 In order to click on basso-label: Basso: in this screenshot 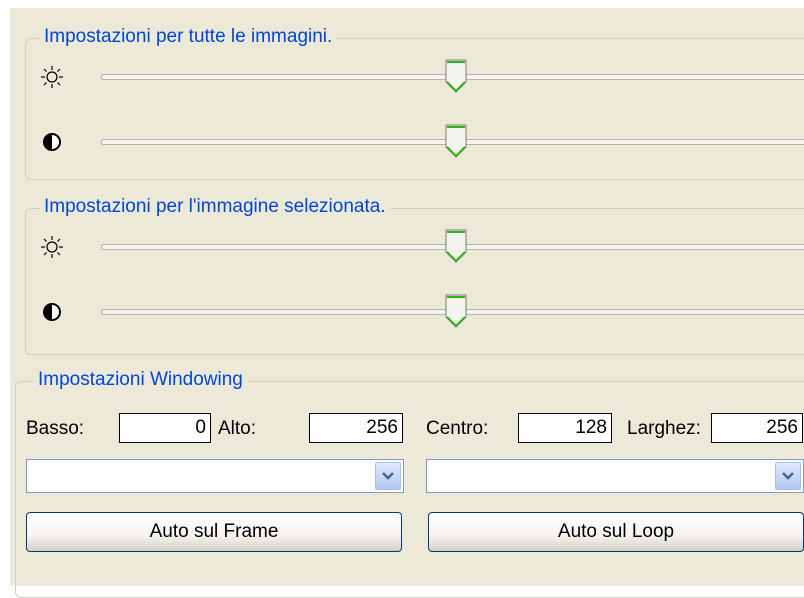, I will do `click(55, 428)`.